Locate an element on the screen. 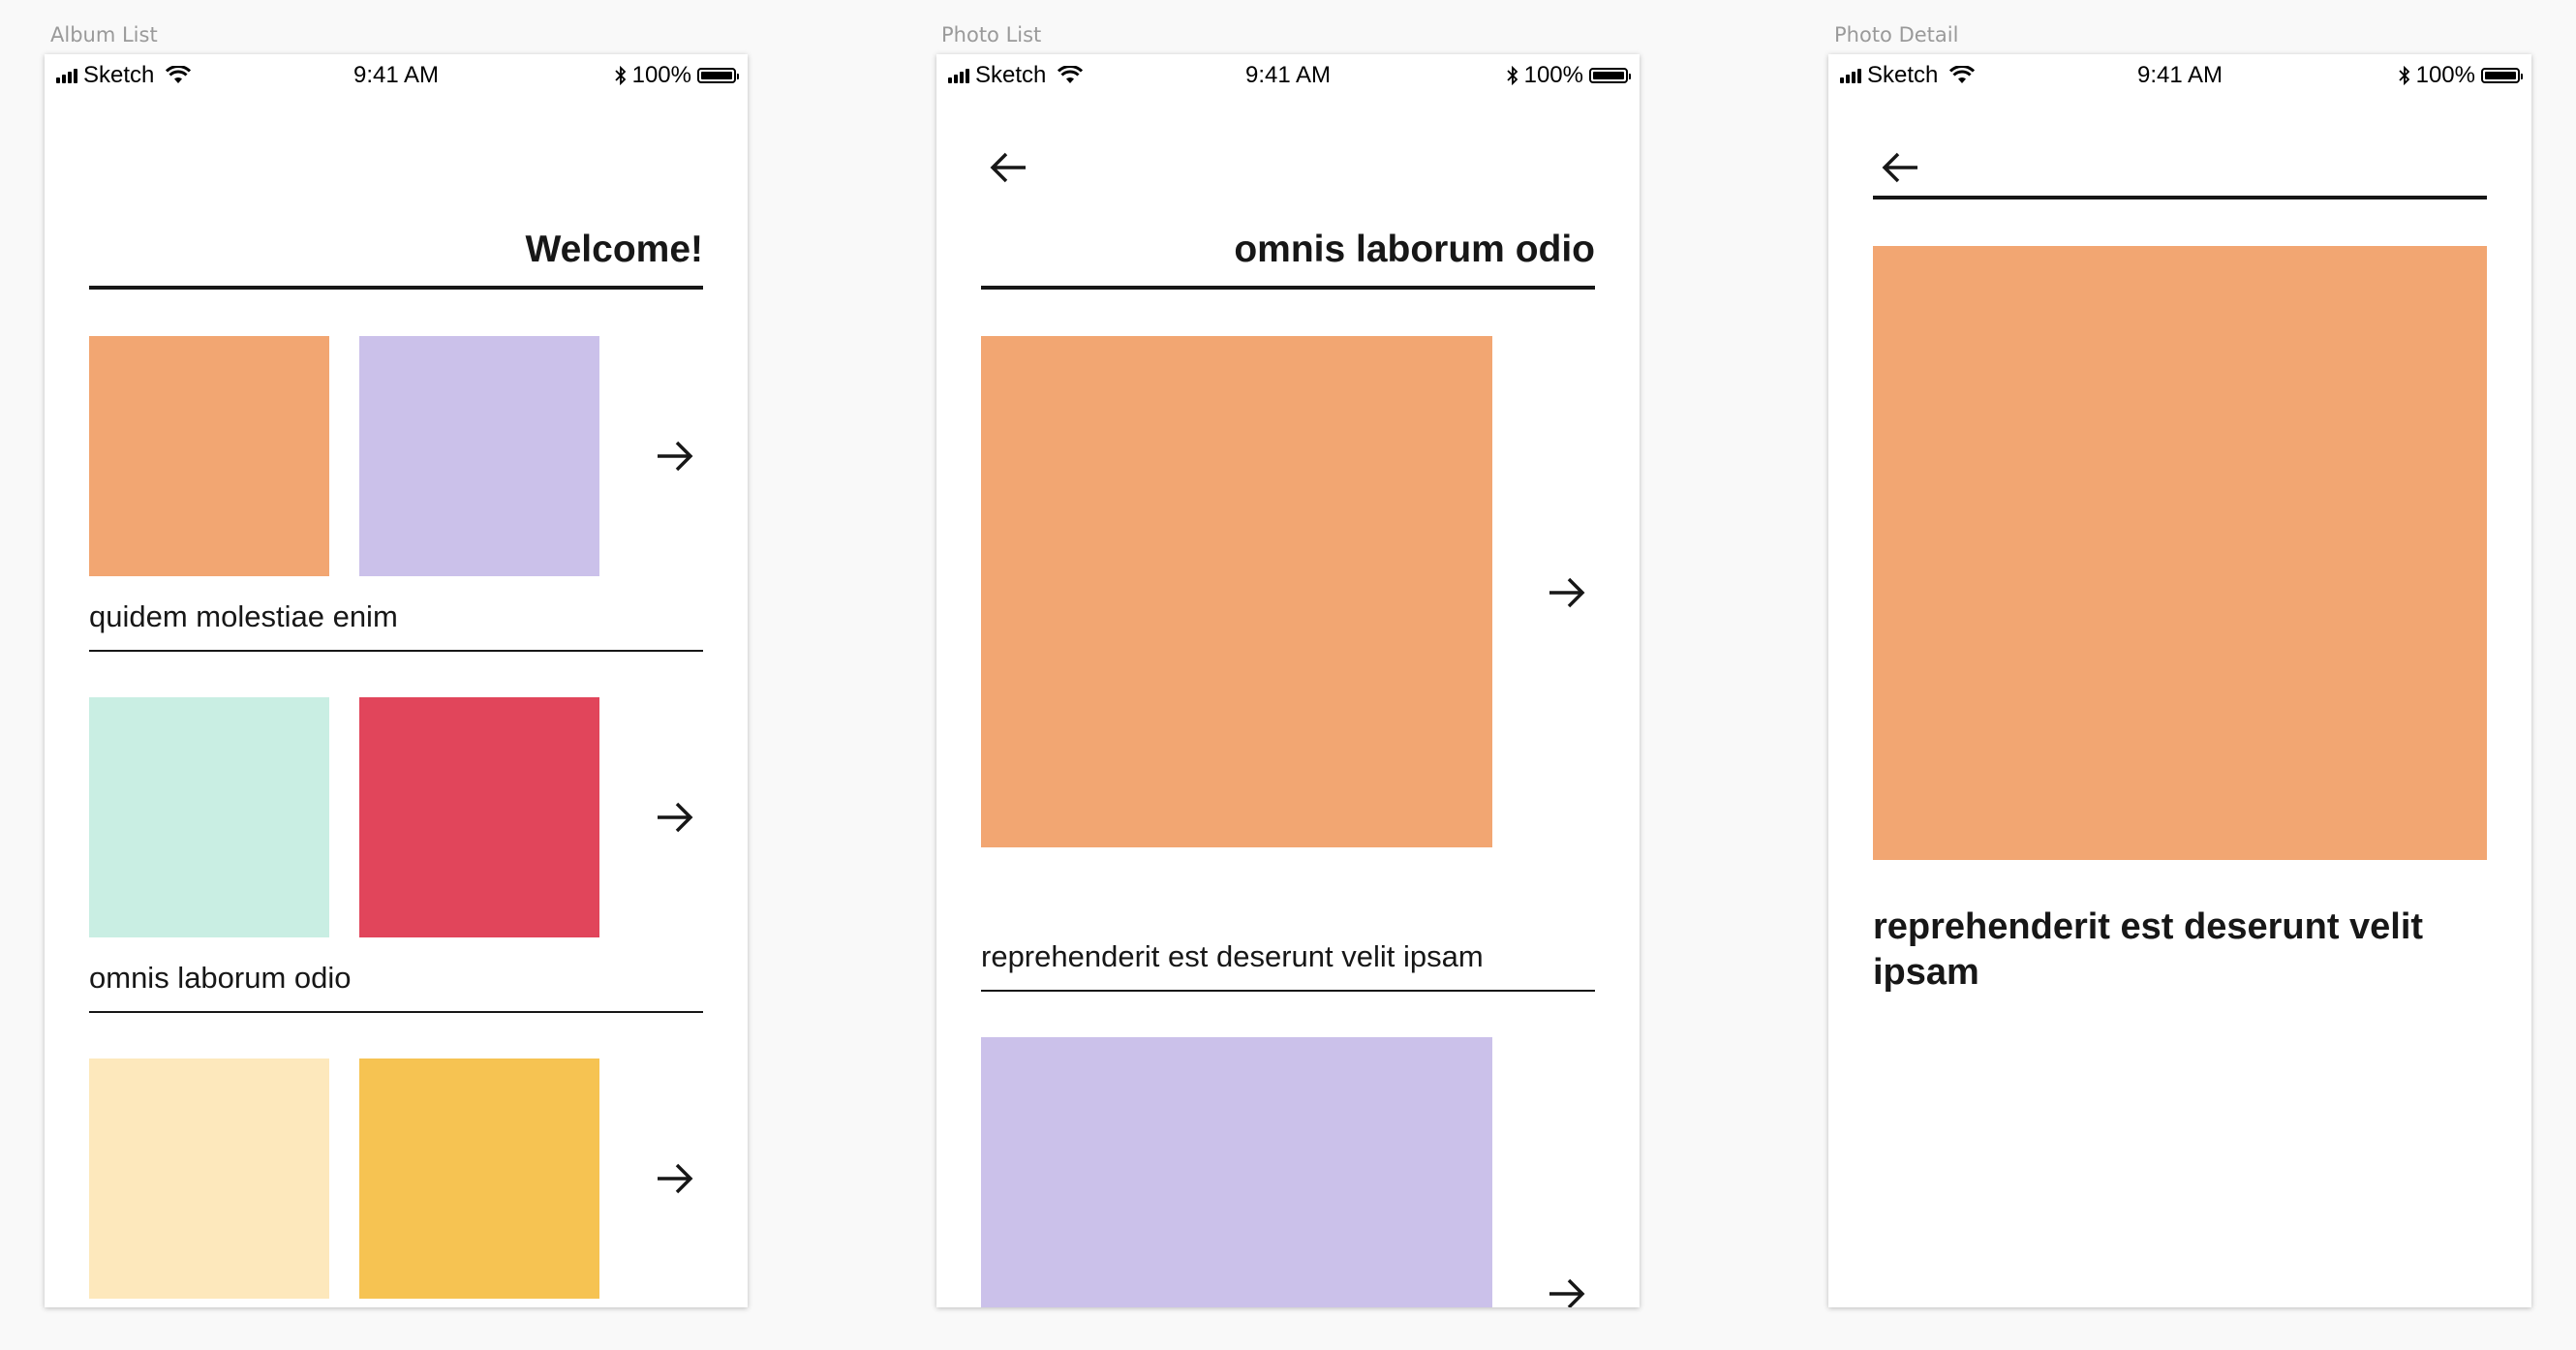 This screenshot has width=2576, height=1350. photo-title: reprehenderit est deserunt velit ipsam is located at coordinates (2148, 949).